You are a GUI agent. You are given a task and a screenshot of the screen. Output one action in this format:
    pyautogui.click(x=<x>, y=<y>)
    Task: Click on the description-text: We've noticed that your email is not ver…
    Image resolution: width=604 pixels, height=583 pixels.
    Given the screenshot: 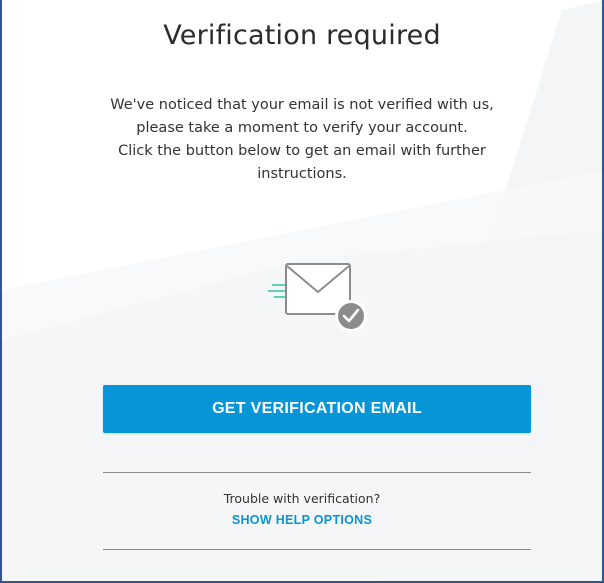 What is the action you would take?
    pyautogui.click(x=302, y=140)
    